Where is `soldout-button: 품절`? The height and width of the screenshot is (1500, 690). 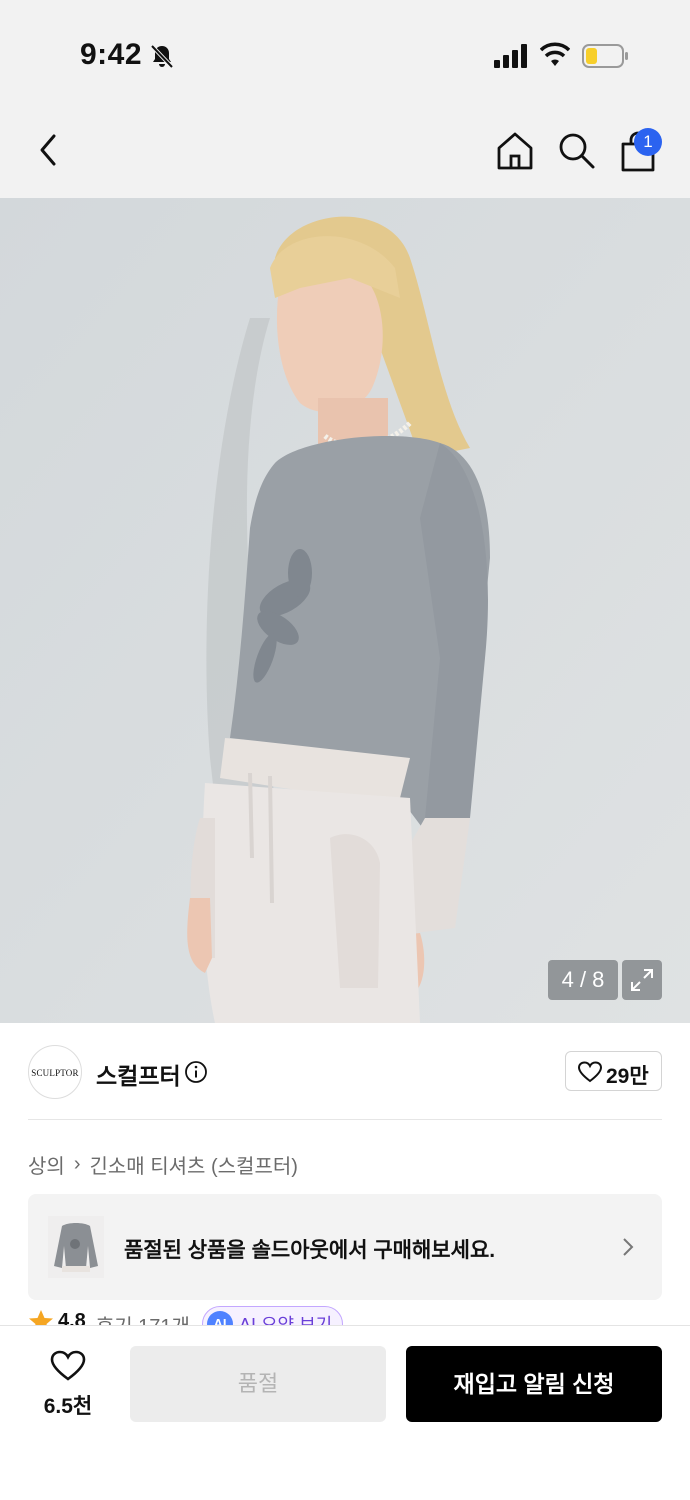
soldout-button: 품절 is located at coordinates (258, 1384).